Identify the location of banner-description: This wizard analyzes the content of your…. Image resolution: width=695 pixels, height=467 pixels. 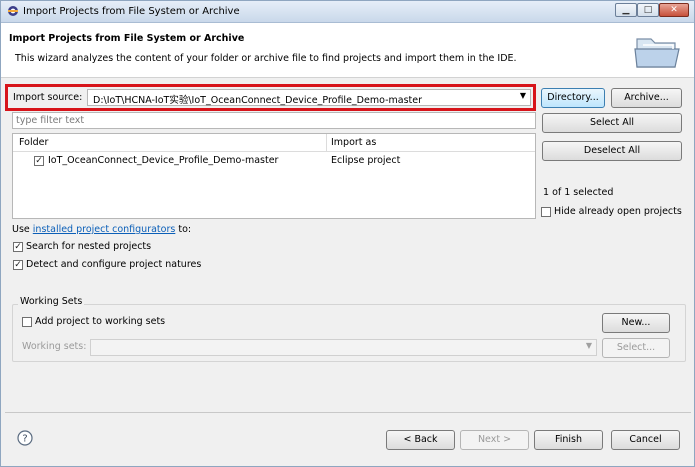
(266, 58).